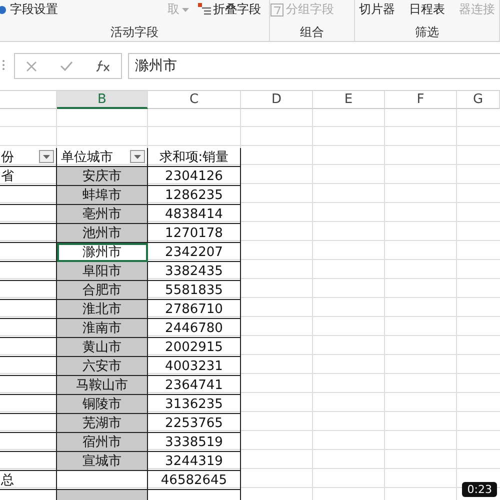  I want to click on table-cell: 3136235, so click(194, 404).